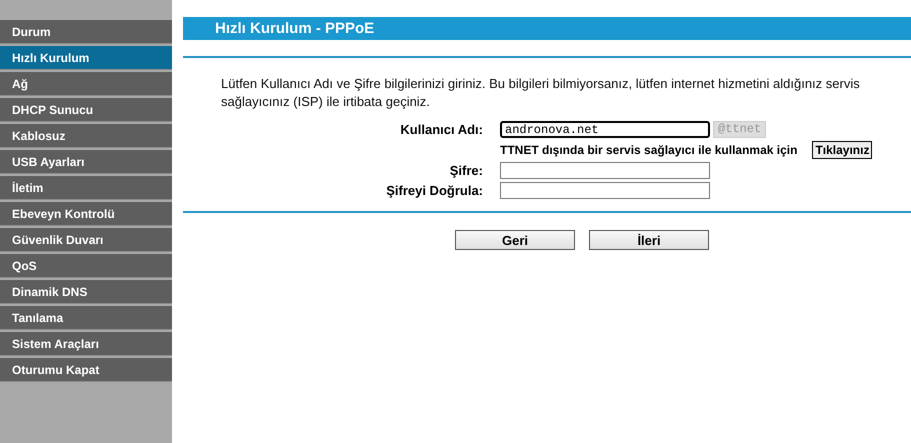 The width and height of the screenshot is (911, 443). I want to click on domain-suffix: @ttnet, so click(739, 129).